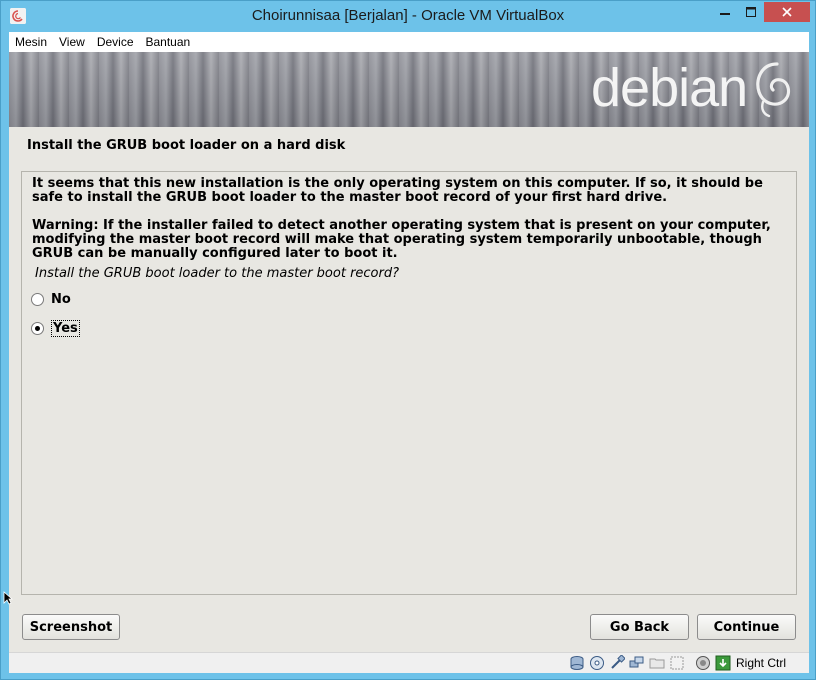 The width and height of the screenshot is (816, 680). What do you see at coordinates (168, 42) in the screenshot?
I see `menu-bantuan: Bantuan` at bounding box center [168, 42].